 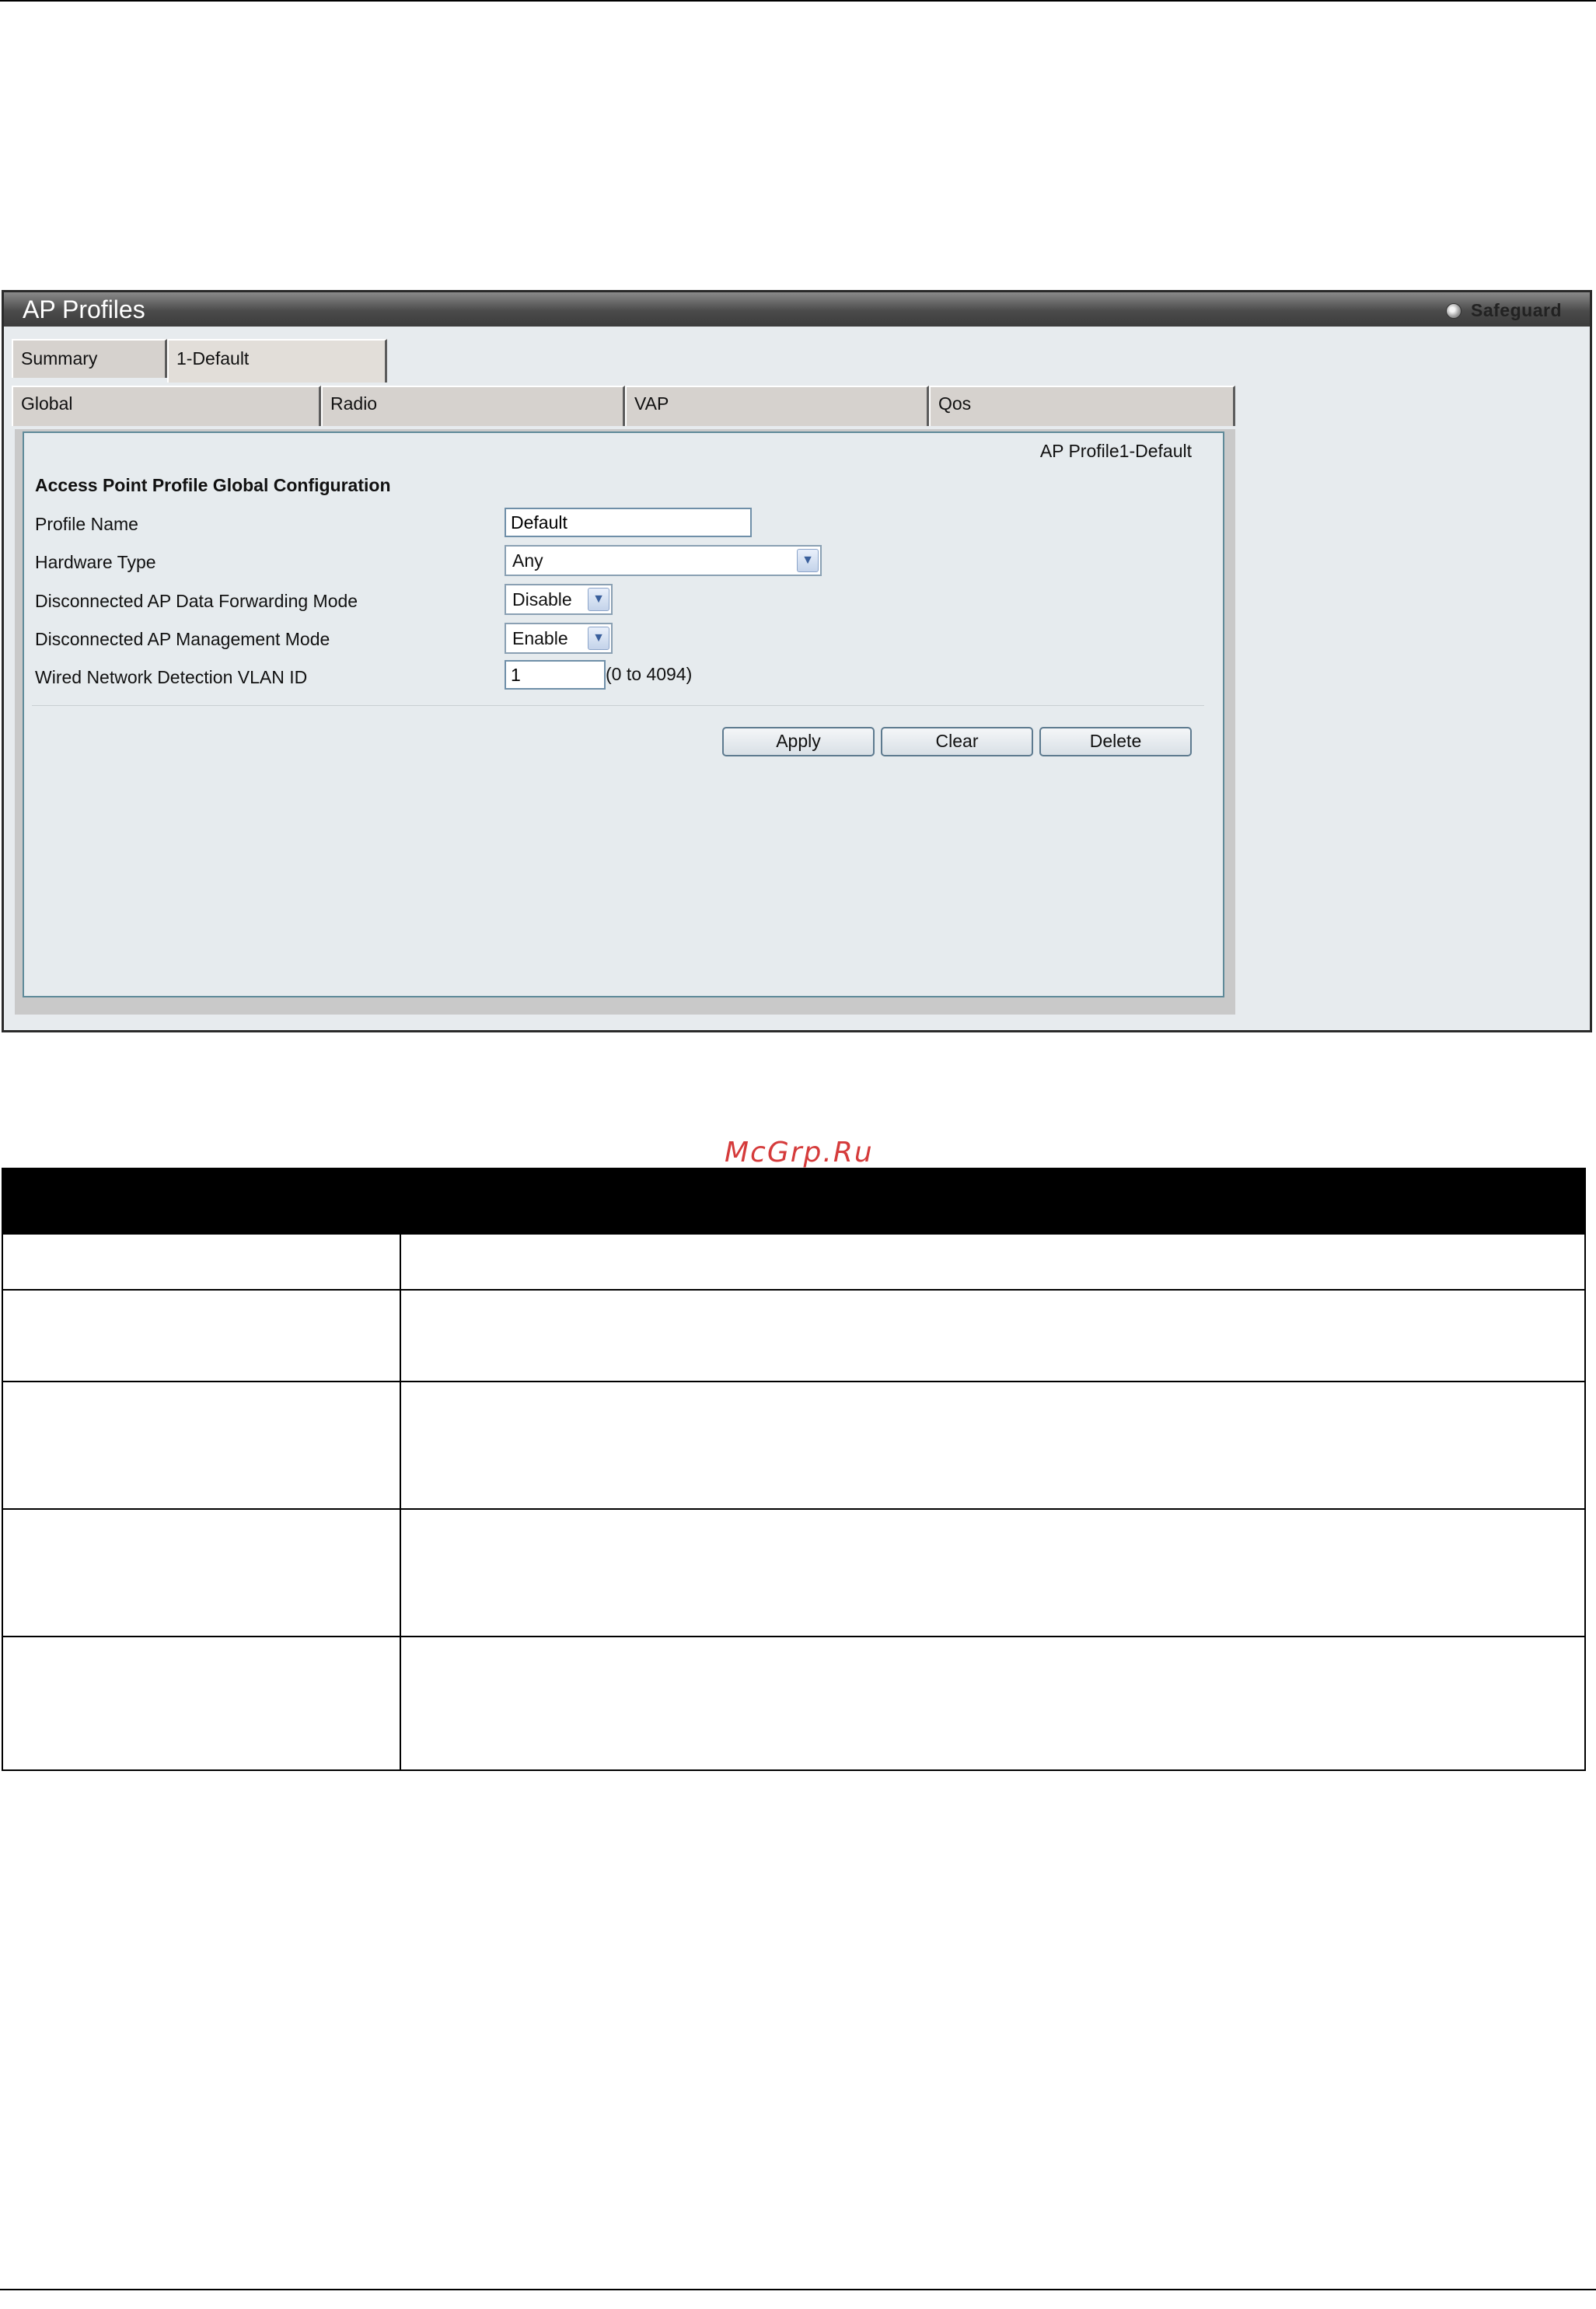 I want to click on subtab-global: Global, so click(x=166, y=406).